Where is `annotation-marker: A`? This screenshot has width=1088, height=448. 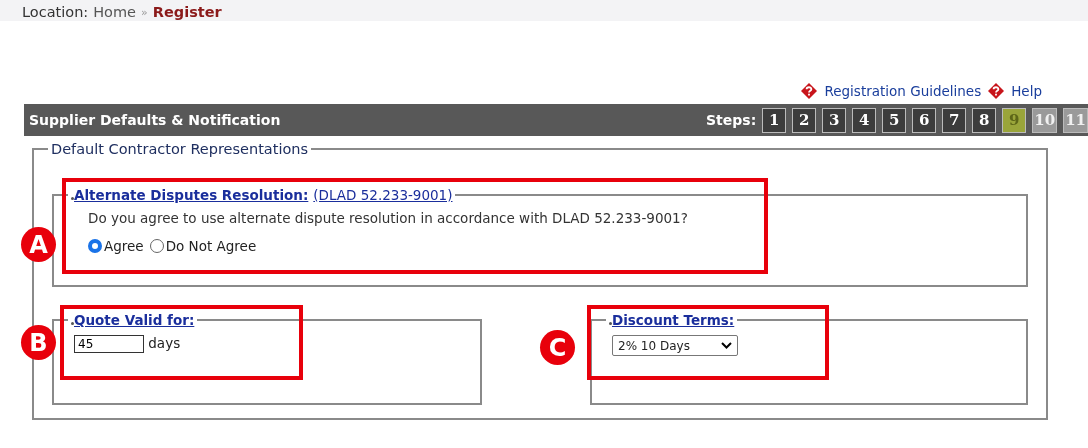 annotation-marker: A is located at coordinates (38, 244).